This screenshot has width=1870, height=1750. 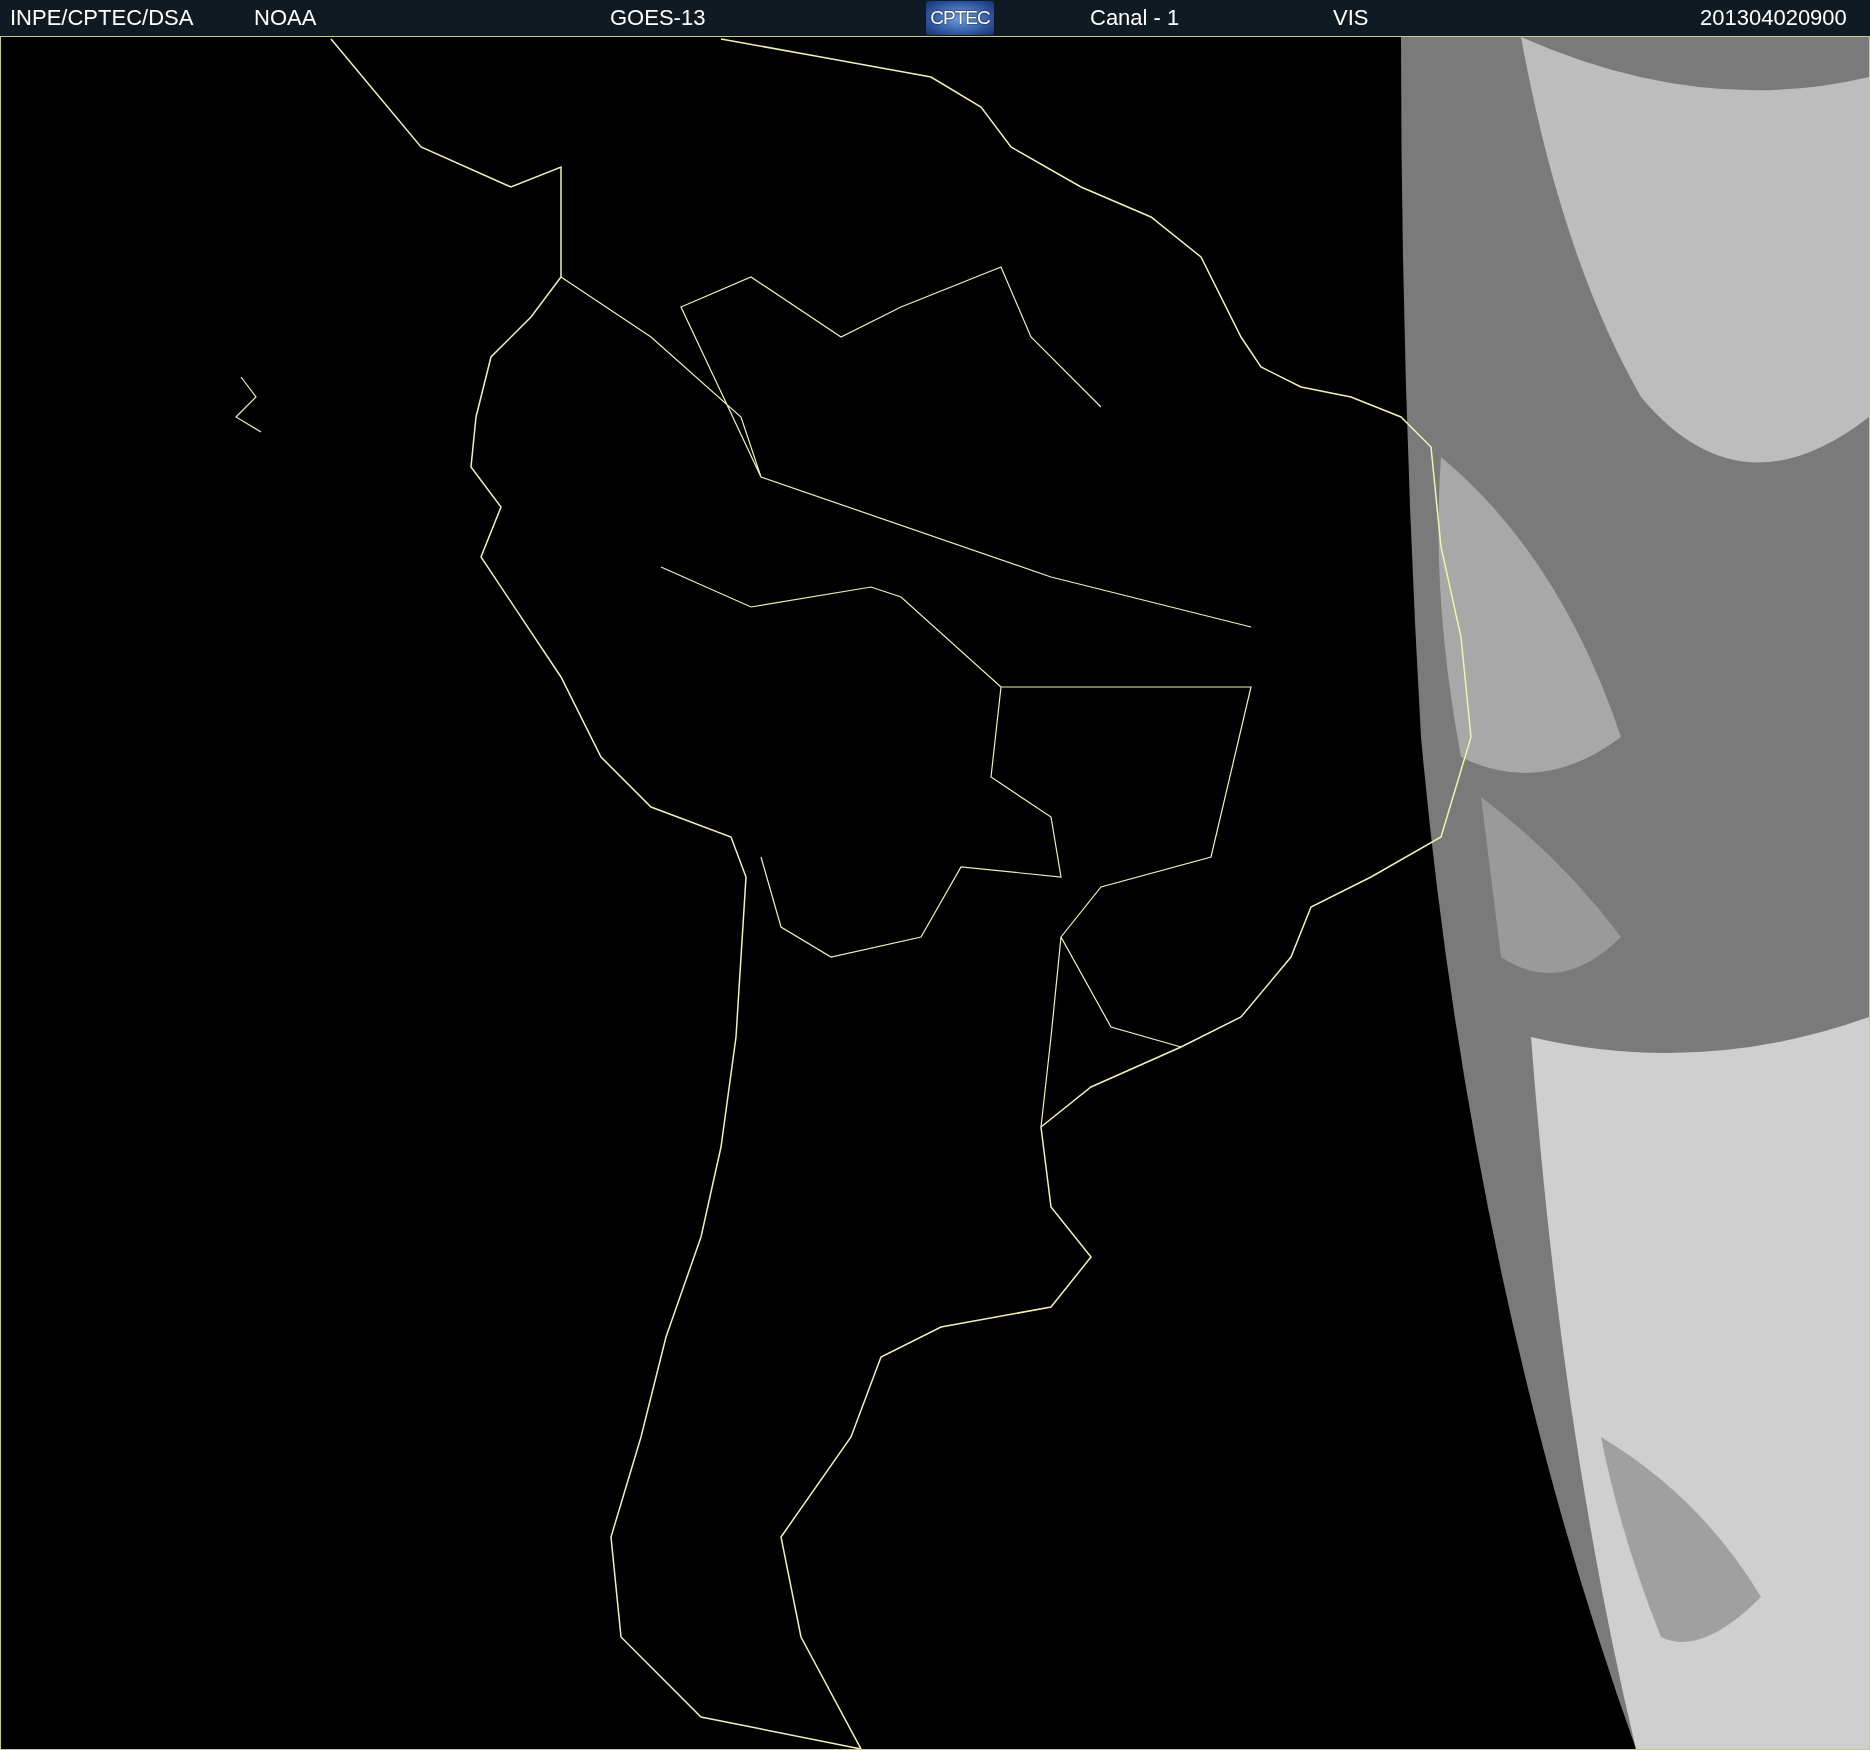 I want to click on channel-label: Canal - 1, so click(x=1135, y=18).